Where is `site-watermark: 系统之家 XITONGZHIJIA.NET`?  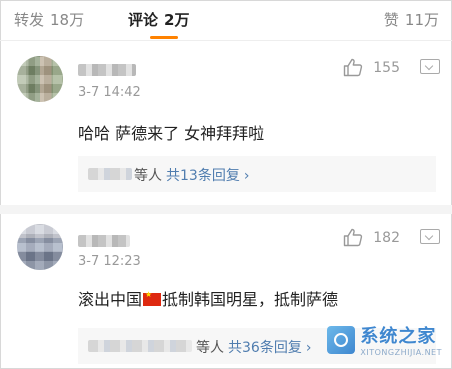 site-watermark: 系统之家 XITONGZHIJIA.NET is located at coordinates (384, 339).